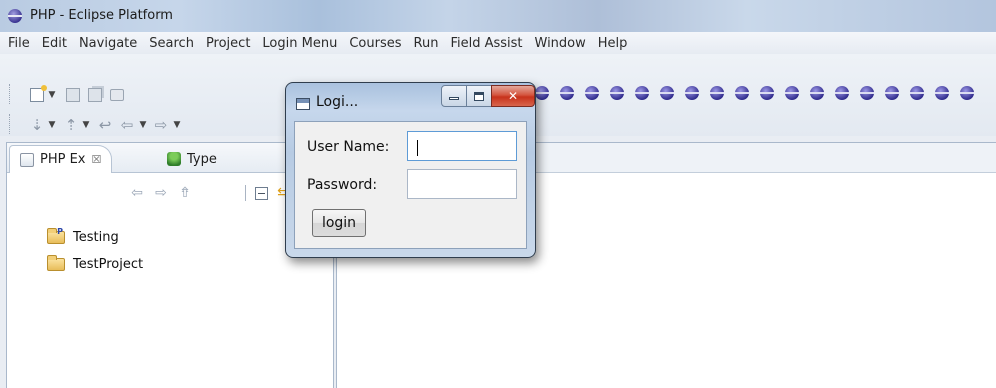 The image size is (996, 388). What do you see at coordinates (52, 125) in the screenshot?
I see `next-annotation-chevron-icon: ▼` at bounding box center [52, 125].